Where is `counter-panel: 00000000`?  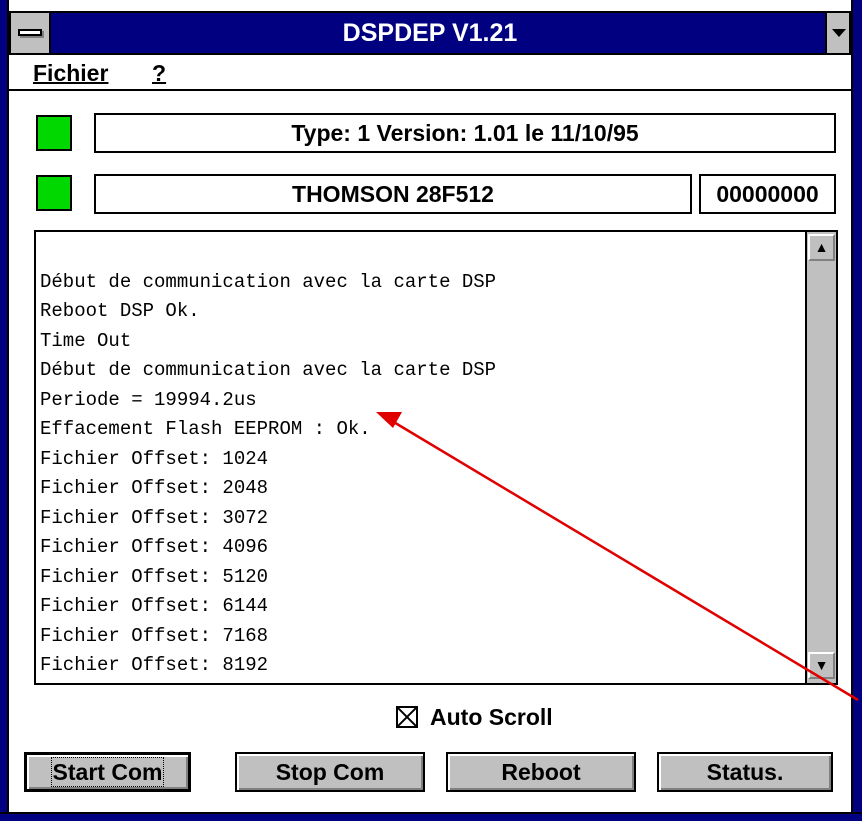 counter-panel: 00000000 is located at coordinates (767, 194).